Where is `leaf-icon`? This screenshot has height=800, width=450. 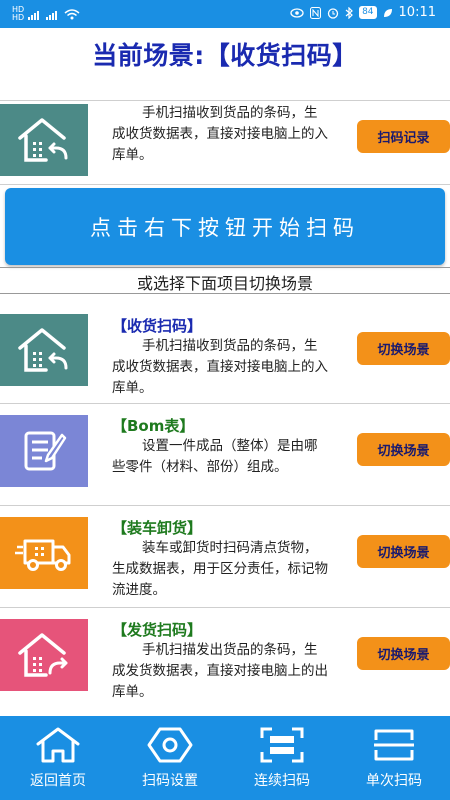 leaf-icon is located at coordinates (387, 12).